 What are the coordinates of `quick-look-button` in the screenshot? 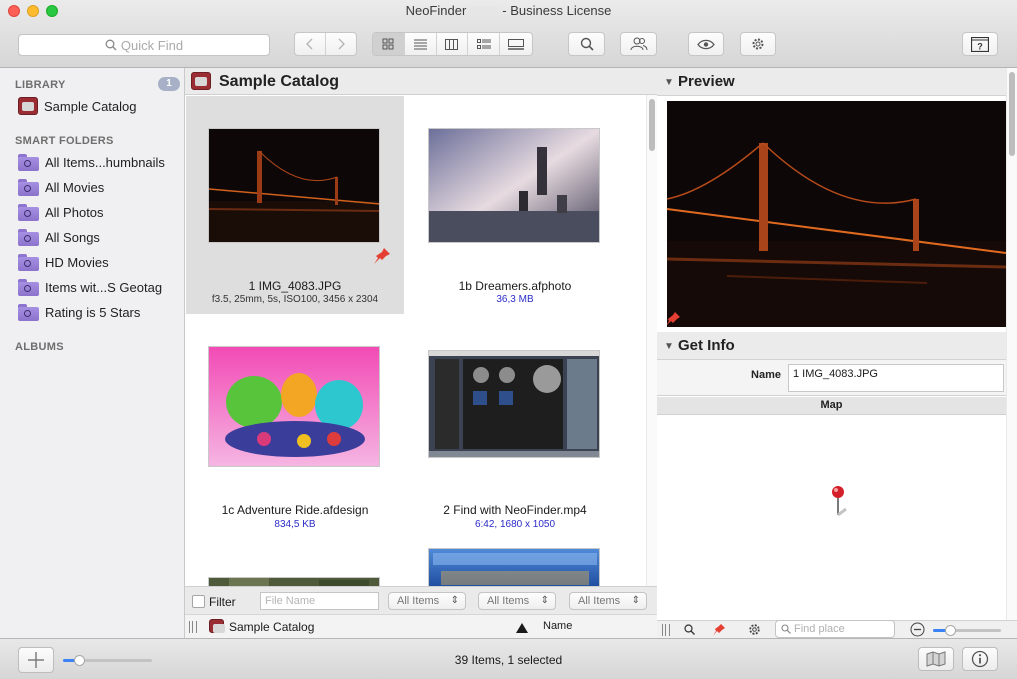 It's located at (706, 44).